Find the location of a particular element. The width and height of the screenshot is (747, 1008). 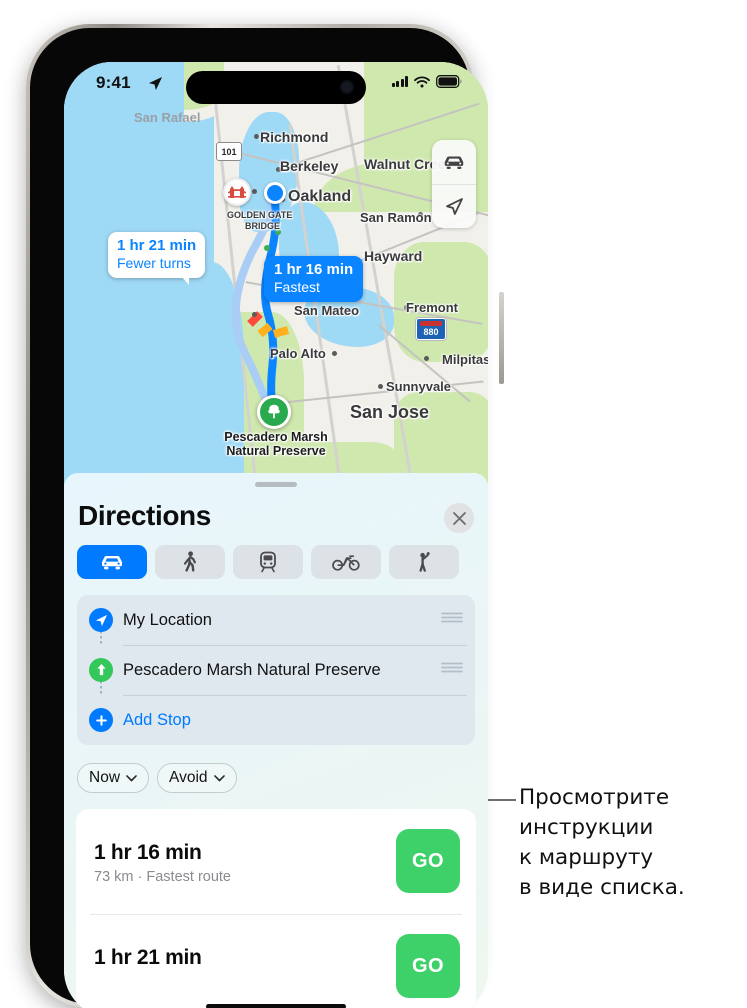

mode-transit is located at coordinates (268, 562).